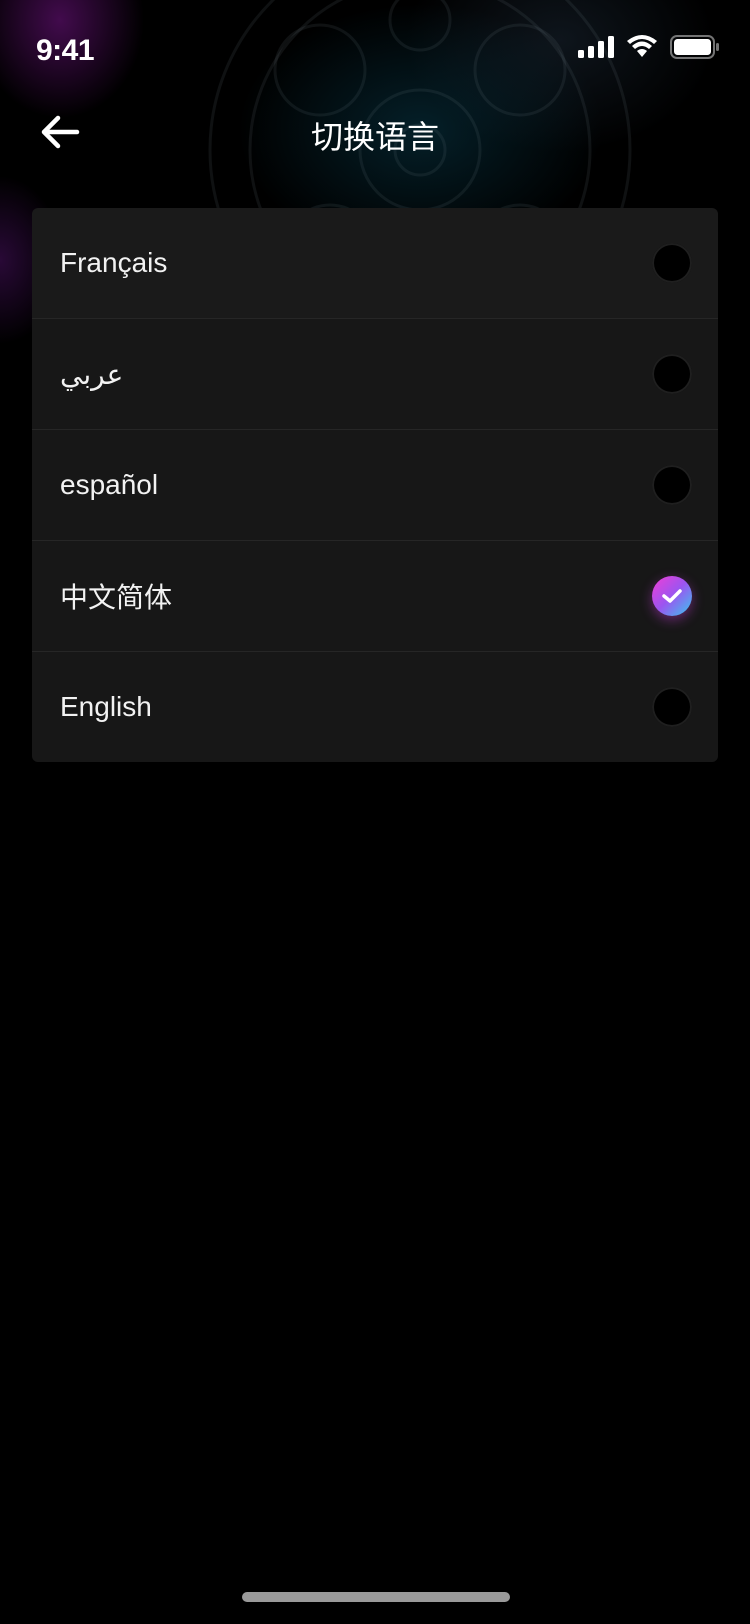 This screenshot has height=1624, width=750. I want to click on language-label: English, so click(106, 706).